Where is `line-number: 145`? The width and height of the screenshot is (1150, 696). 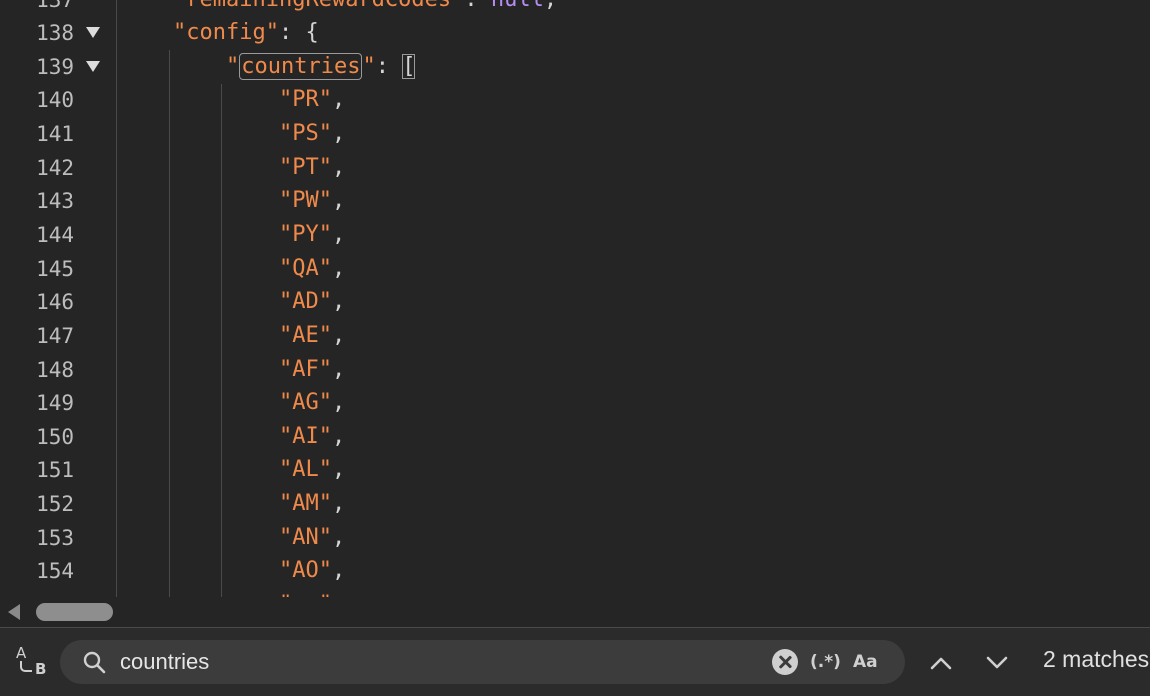 line-number: 145 is located at coordinates (55, 268).